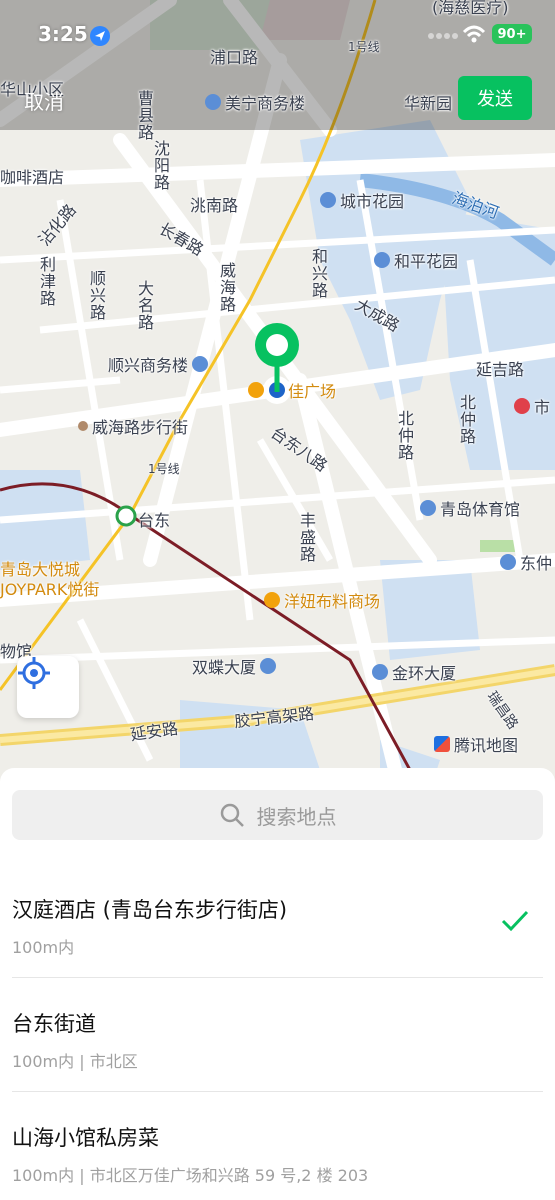 This screenshot has width=555, height=1200. What do you see at coordinates (146, 115) in the screenshot?
I see `map-label-caoxian: 曹县路` at bounding box center [146, 115].